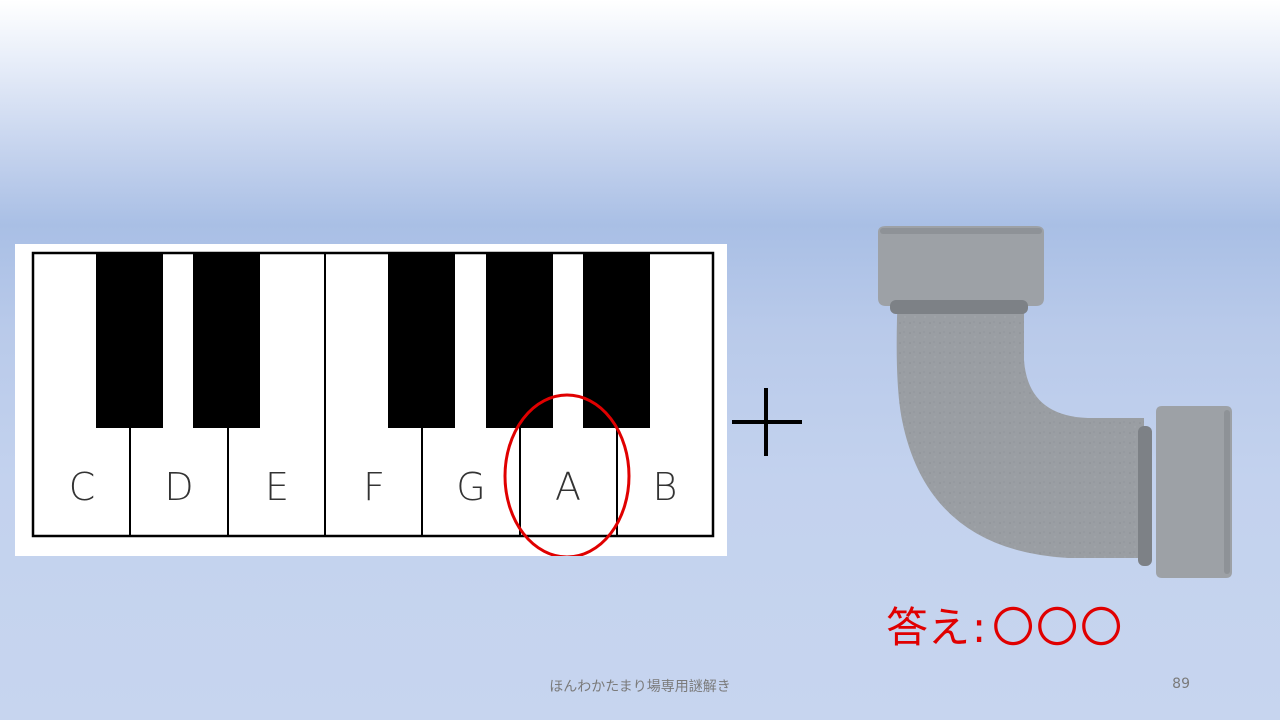  I want to click on plus-icon, so click(767, 422).